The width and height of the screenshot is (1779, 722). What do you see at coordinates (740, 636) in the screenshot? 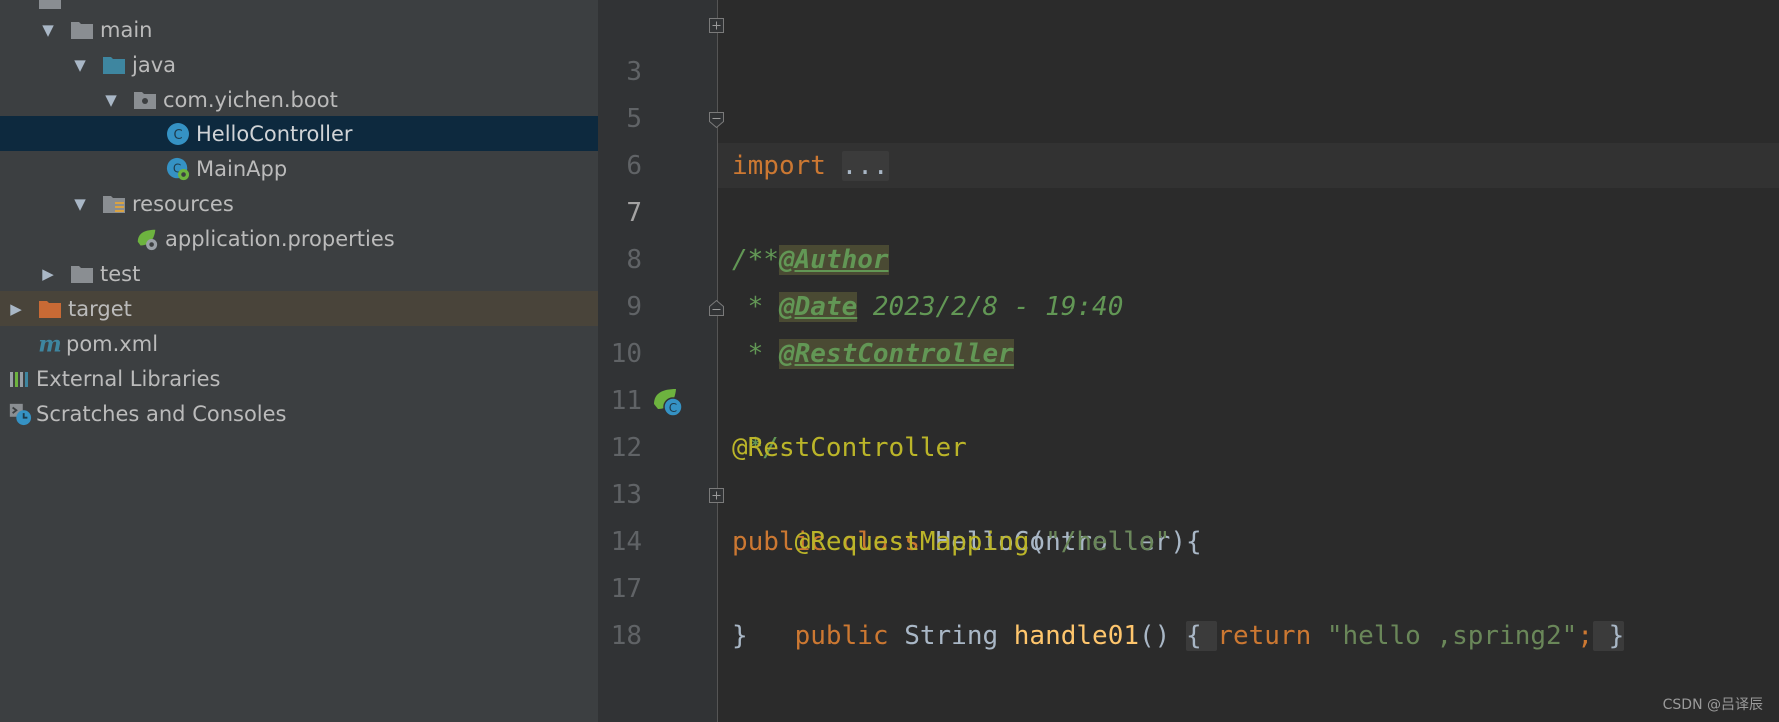
I see `code-text: }` at bounding box center [740, 636].